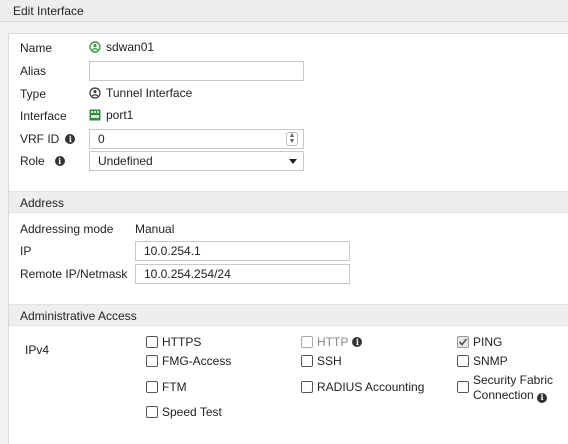 The height and width of the screenshot is (444, 568). I want to click on interface-text: port1, so click(120, 115).